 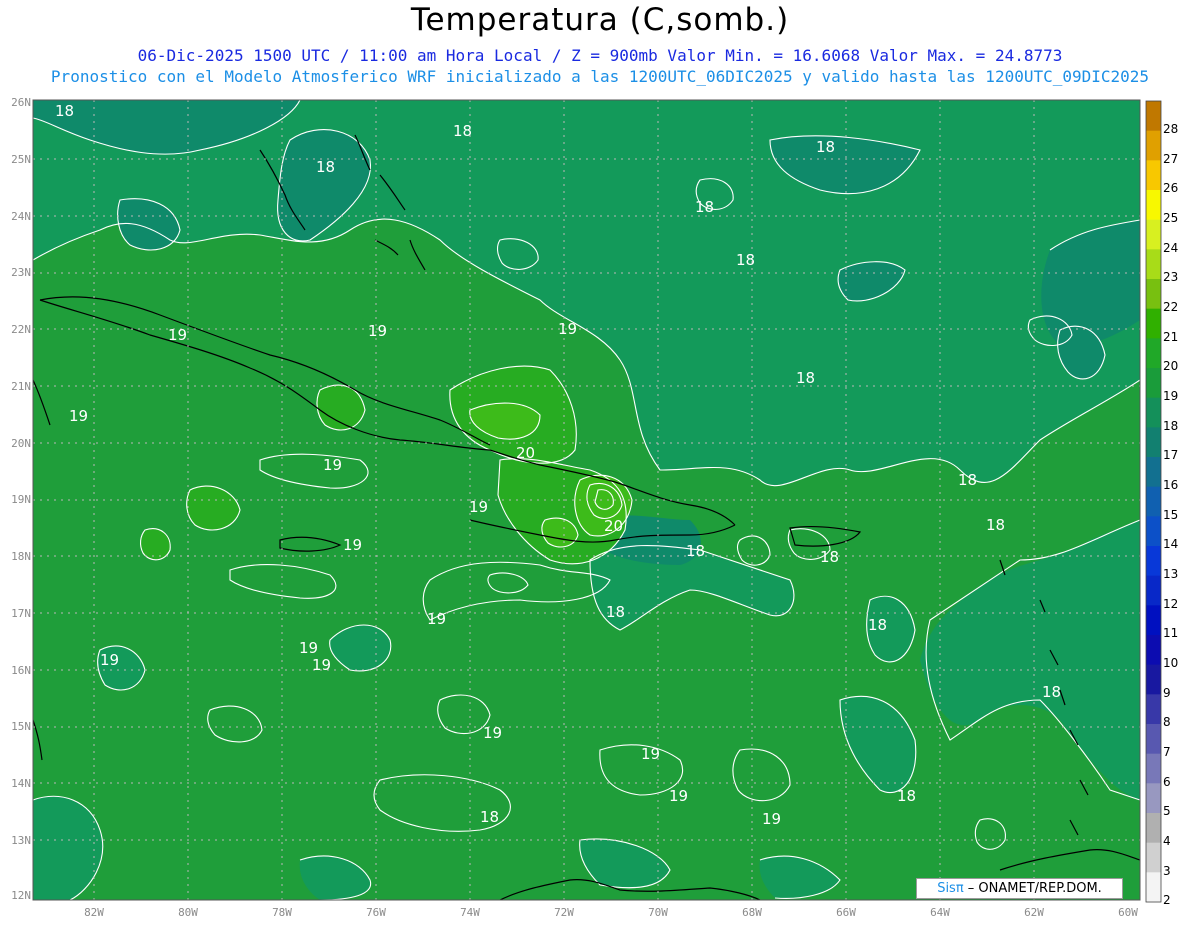 What do you see at coordinates (21, 159) in the screenshot?
I see `lat-label: 25N` at bounding box center [21, 159].